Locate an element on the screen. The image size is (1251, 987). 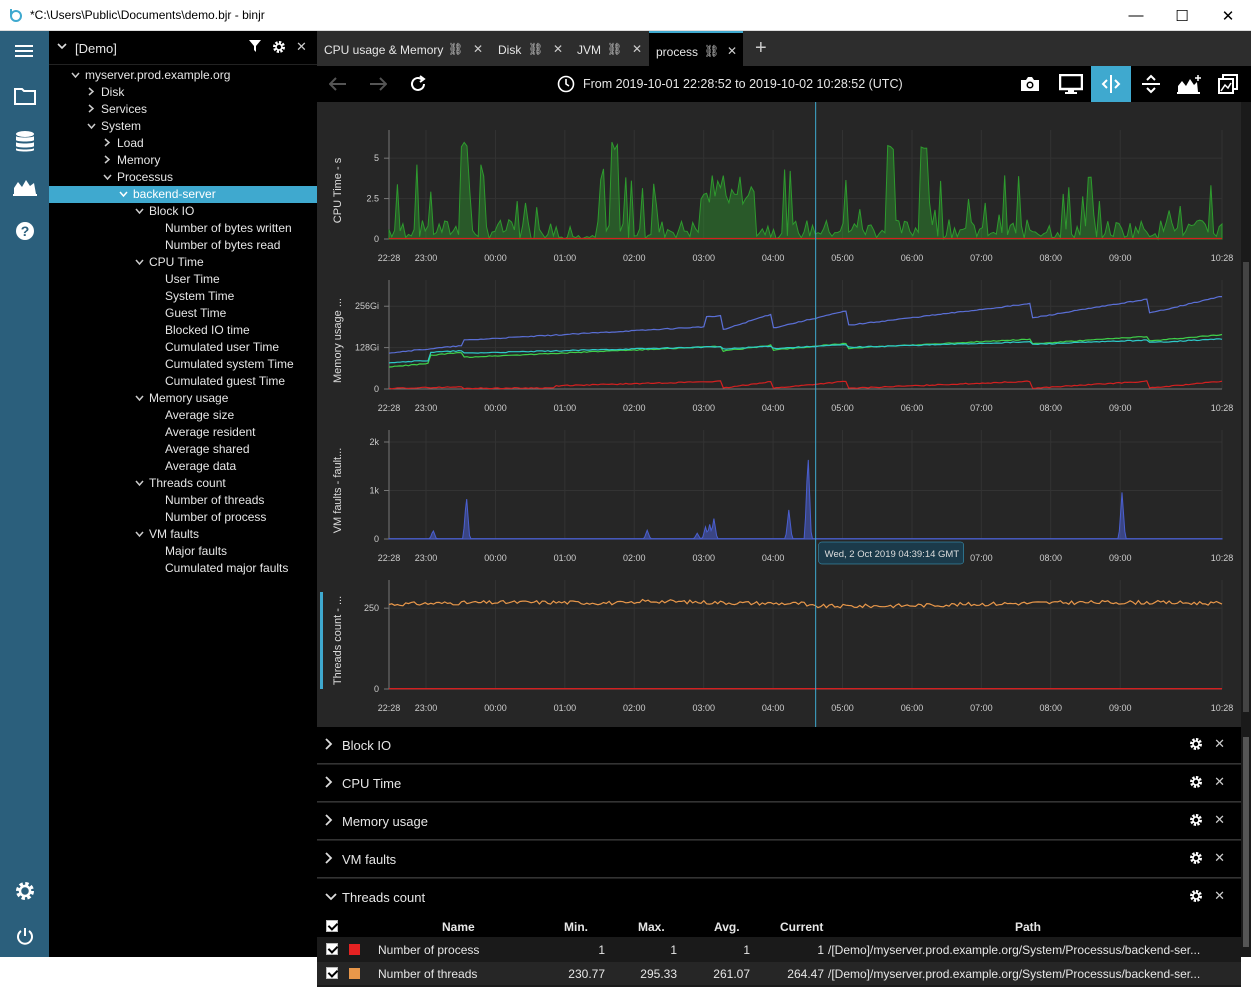
tree-node: Services is located at coordinates (183, 109).